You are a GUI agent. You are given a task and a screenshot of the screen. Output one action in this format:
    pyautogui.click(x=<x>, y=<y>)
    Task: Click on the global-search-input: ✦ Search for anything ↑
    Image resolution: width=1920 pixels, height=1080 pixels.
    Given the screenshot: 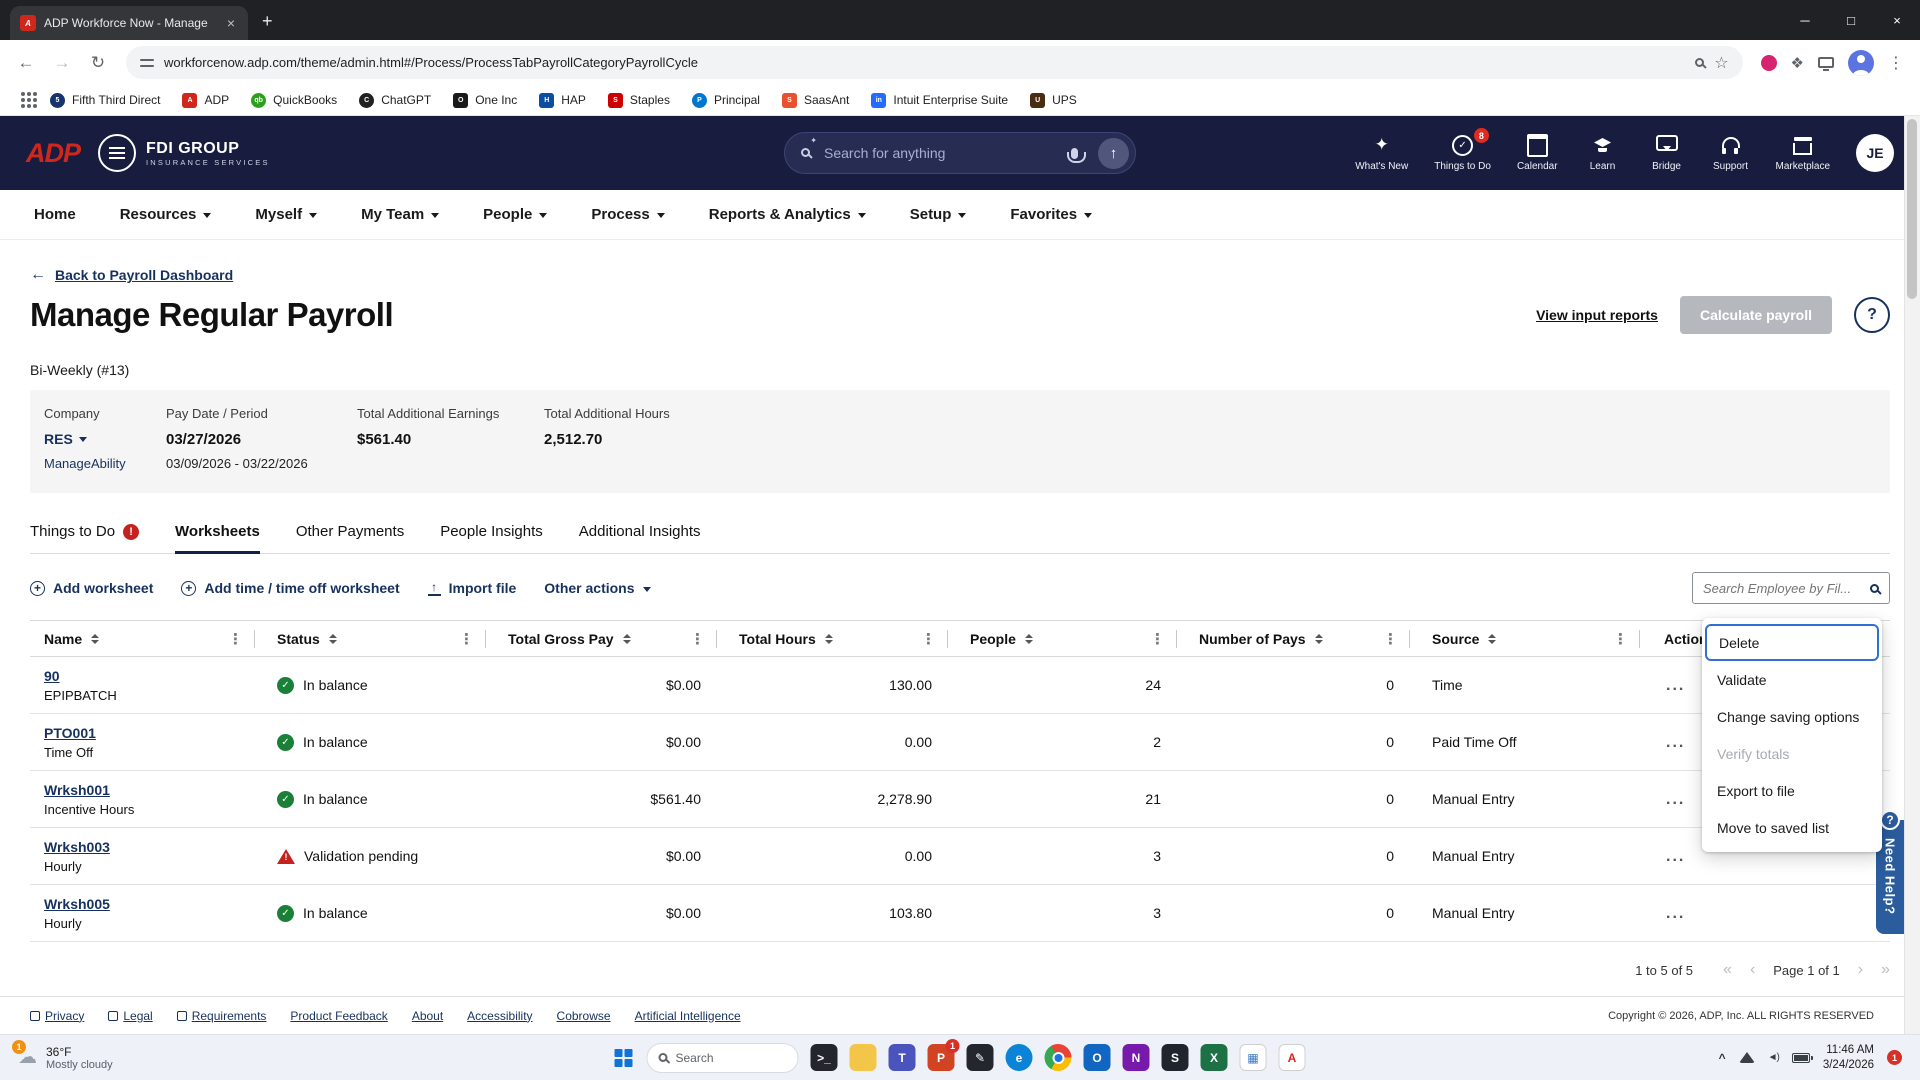 What is the action you would take?
    pyautogui.click(x=960, y=153)
    